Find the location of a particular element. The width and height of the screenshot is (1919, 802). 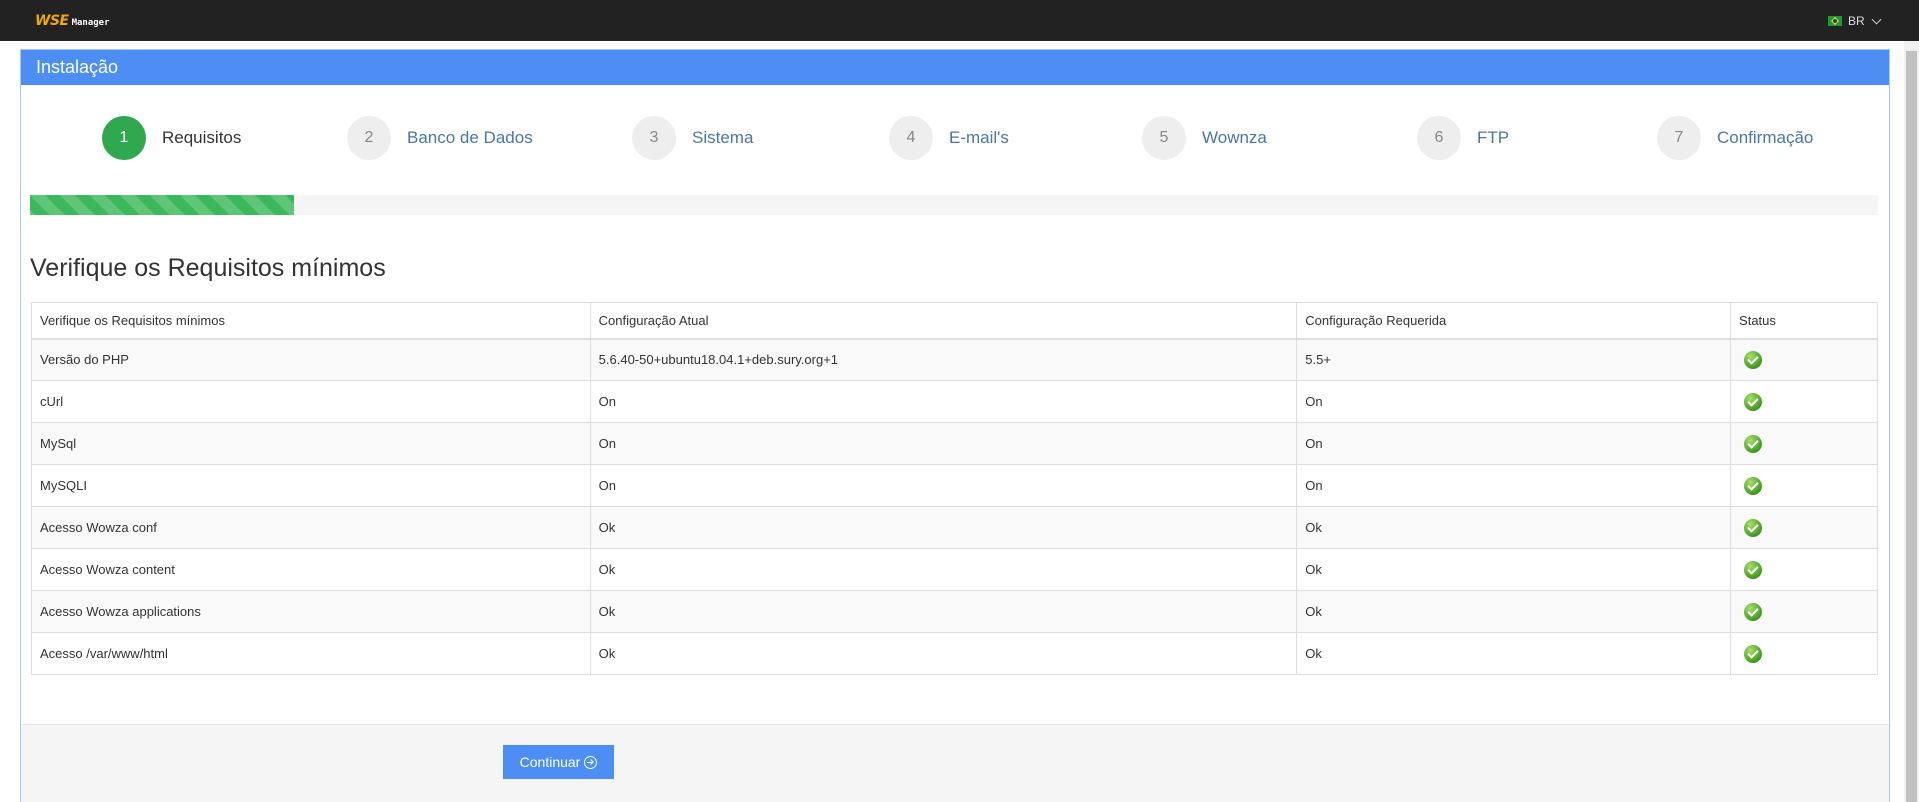

logo-subtitle: Manager is located at coordinates (90, 23).